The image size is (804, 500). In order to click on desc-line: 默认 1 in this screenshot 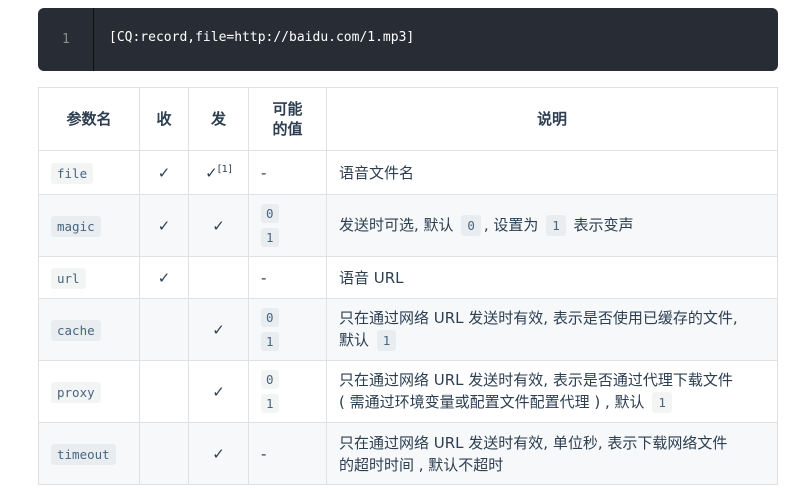, I will do `click(552, 340)`.